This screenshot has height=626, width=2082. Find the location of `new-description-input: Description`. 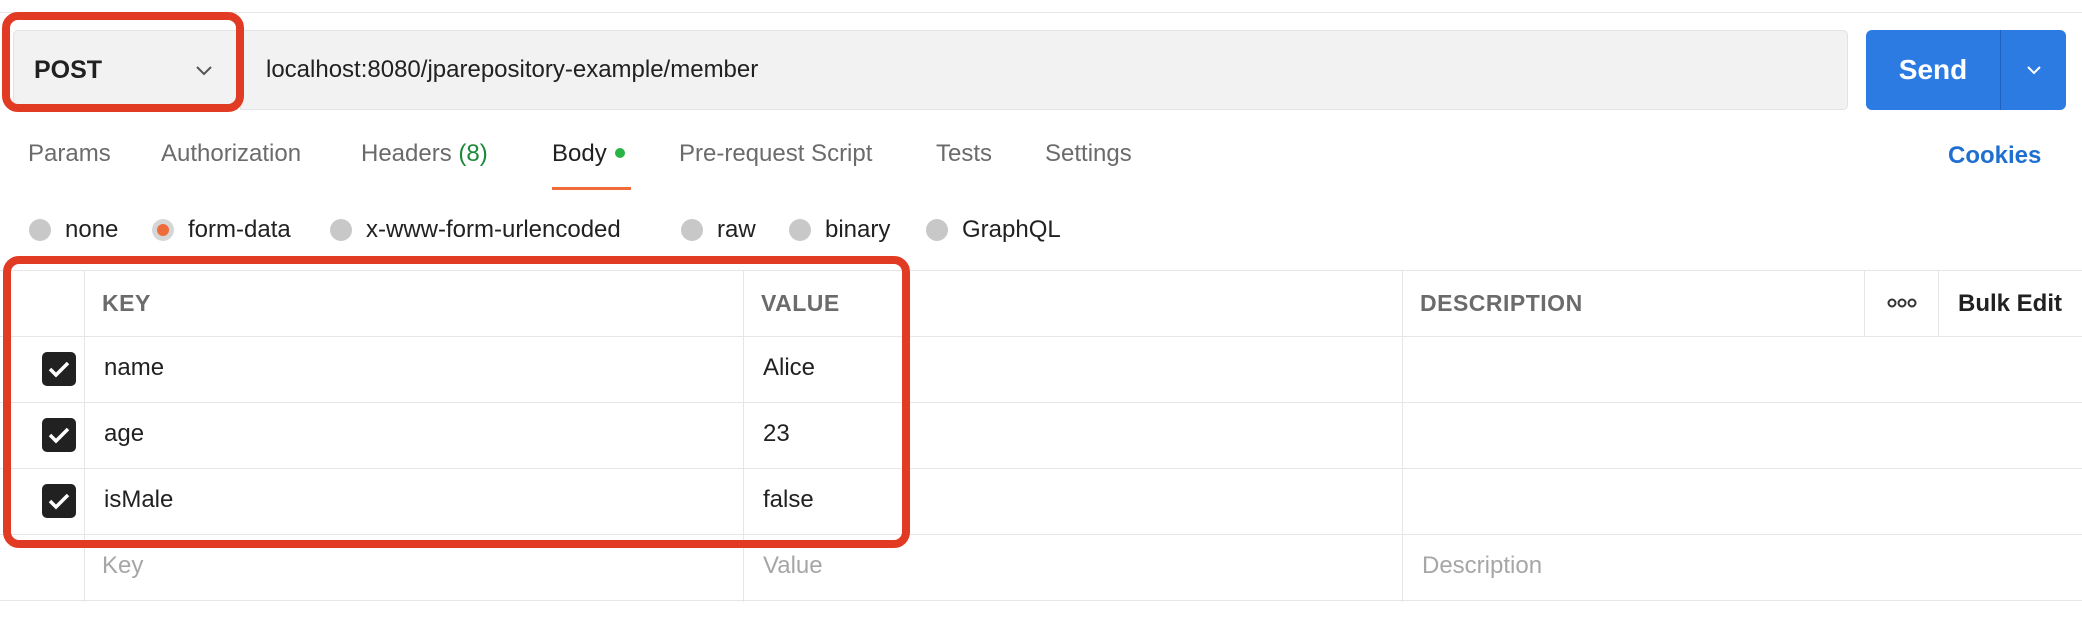

new-description-input: Description is located at coordinates (1482, 566).